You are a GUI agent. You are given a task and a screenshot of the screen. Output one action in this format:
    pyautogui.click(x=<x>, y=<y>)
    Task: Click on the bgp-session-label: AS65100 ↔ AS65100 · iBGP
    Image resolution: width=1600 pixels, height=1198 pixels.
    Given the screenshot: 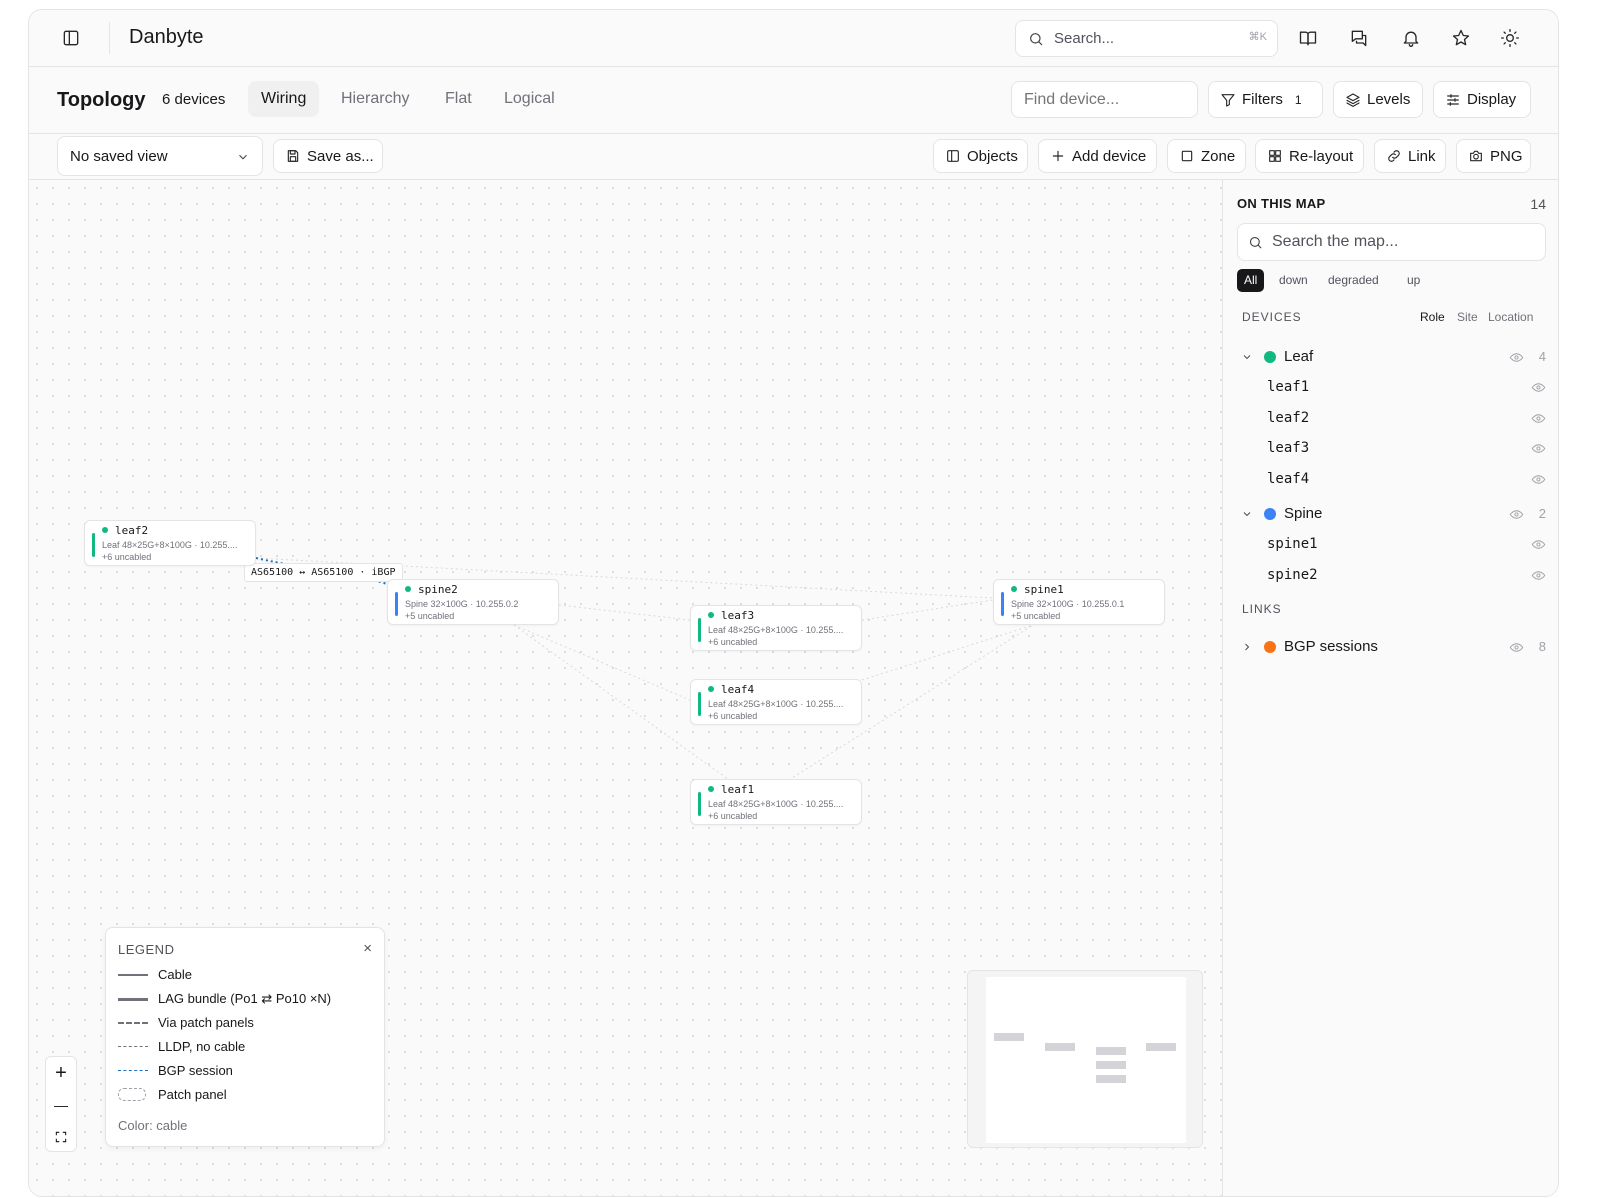 What is the action you would take?
    pyautogui.click(x=323, y=572)
    